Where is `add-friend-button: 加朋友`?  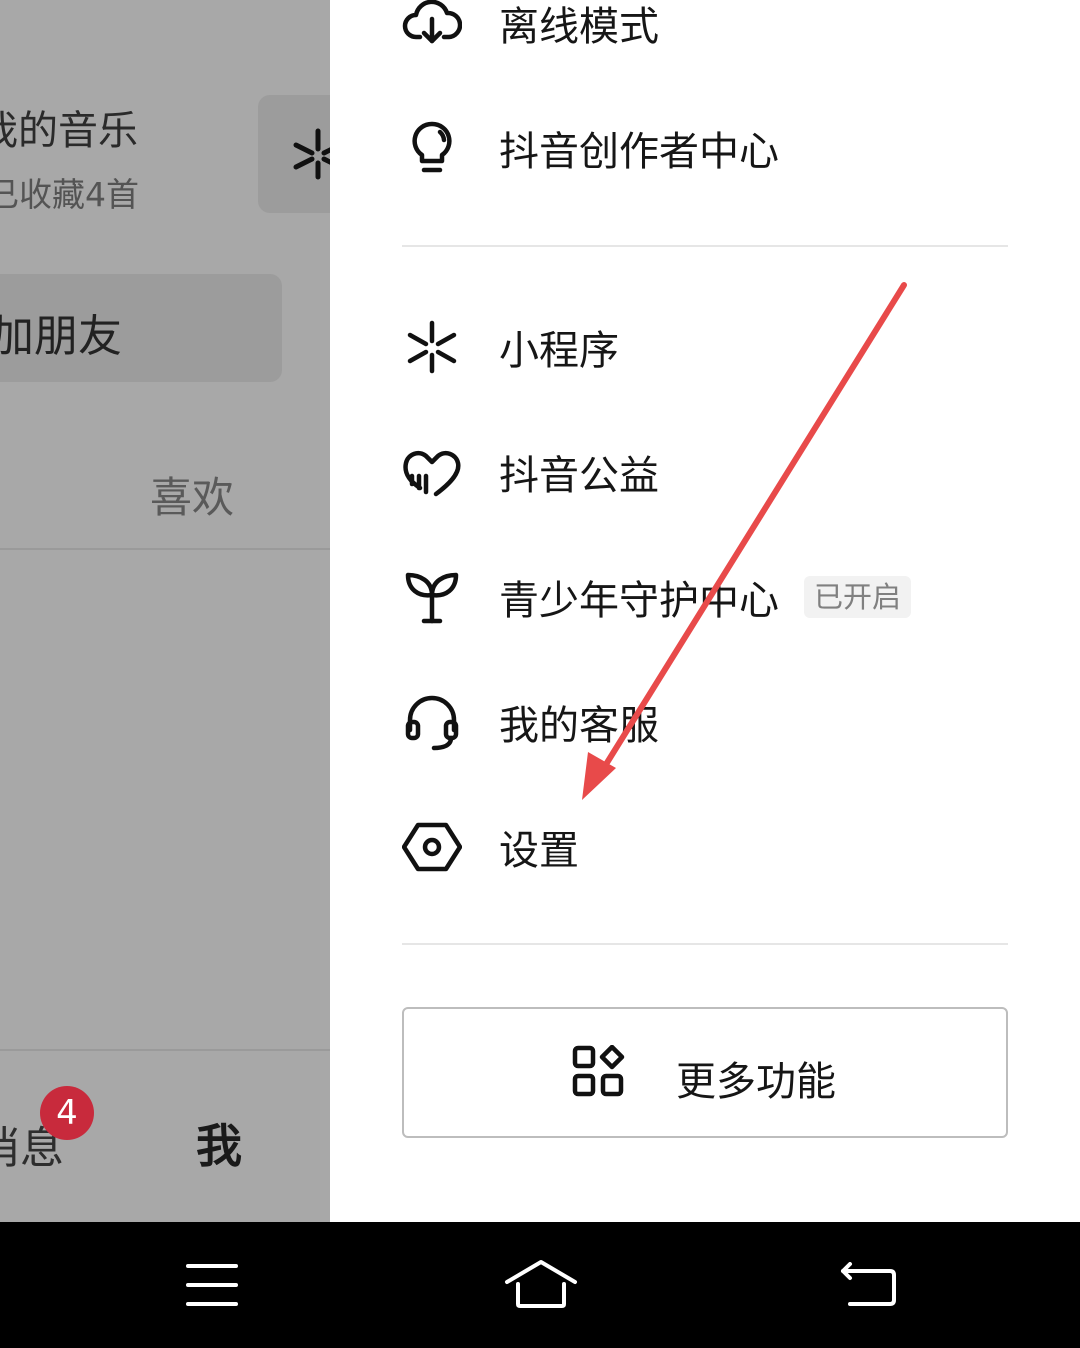 add-friend-button: 加朋友 is located at coordinates (141, 328).